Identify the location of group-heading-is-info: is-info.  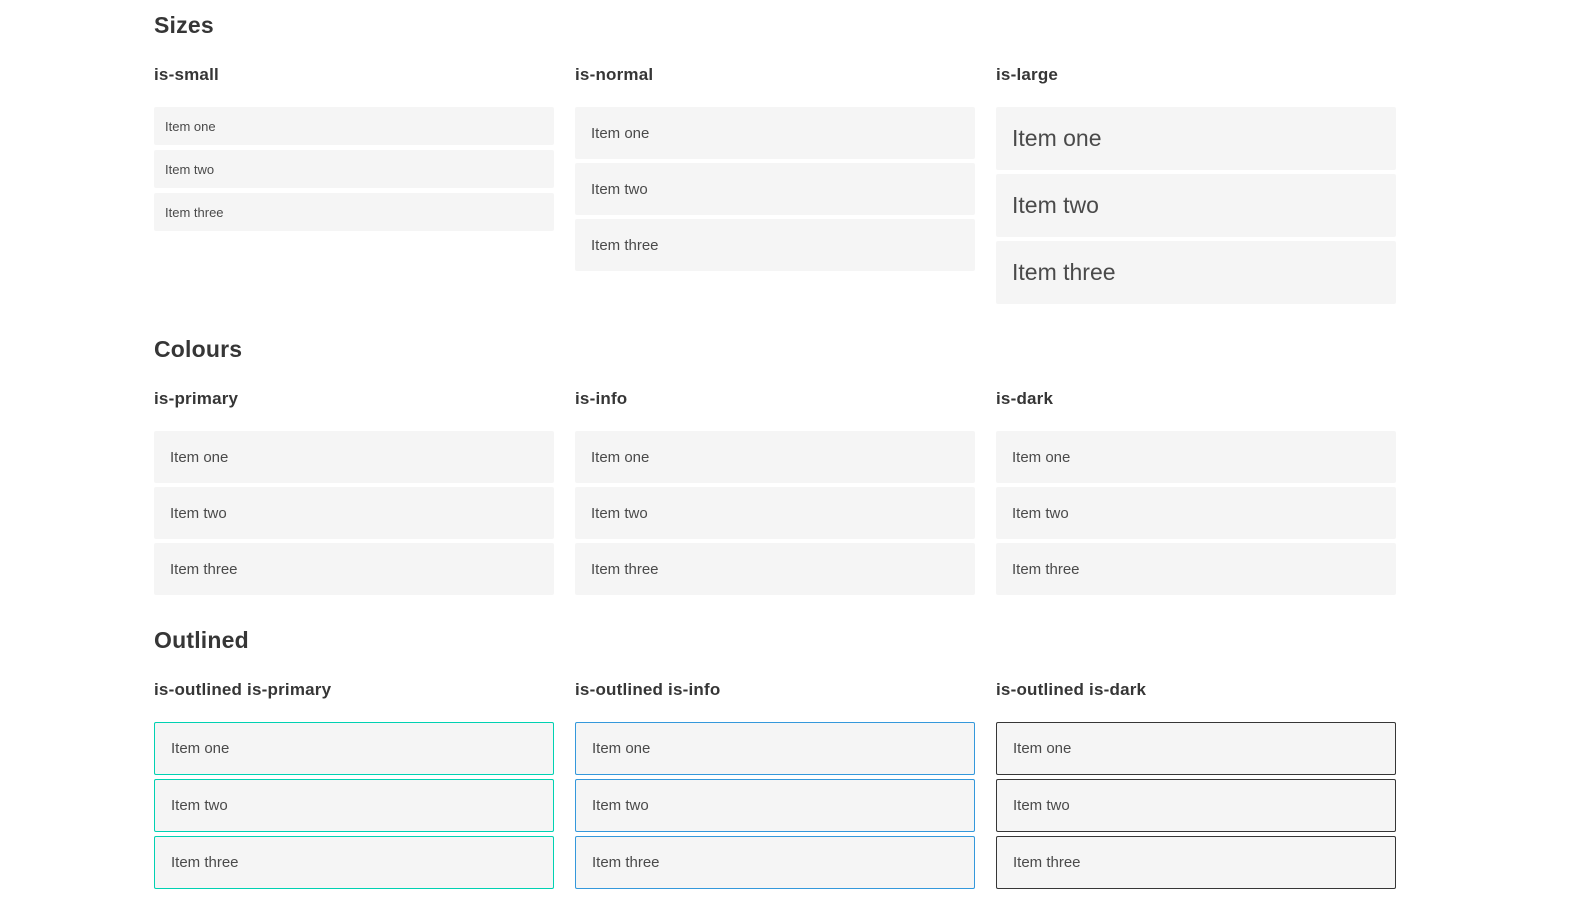
(601, 398).